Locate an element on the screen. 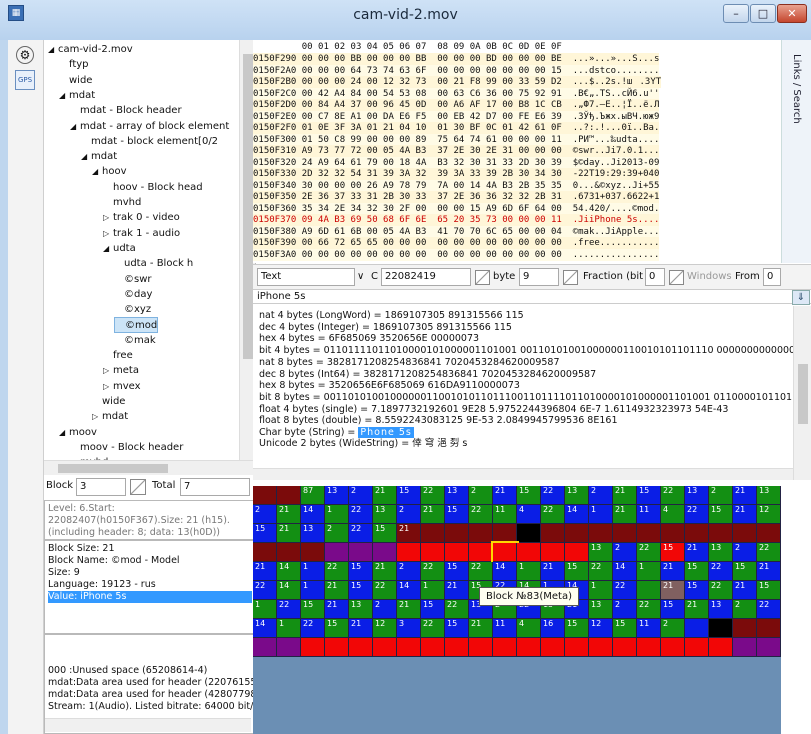  tree-item: free is located at coordinates (118, 356).